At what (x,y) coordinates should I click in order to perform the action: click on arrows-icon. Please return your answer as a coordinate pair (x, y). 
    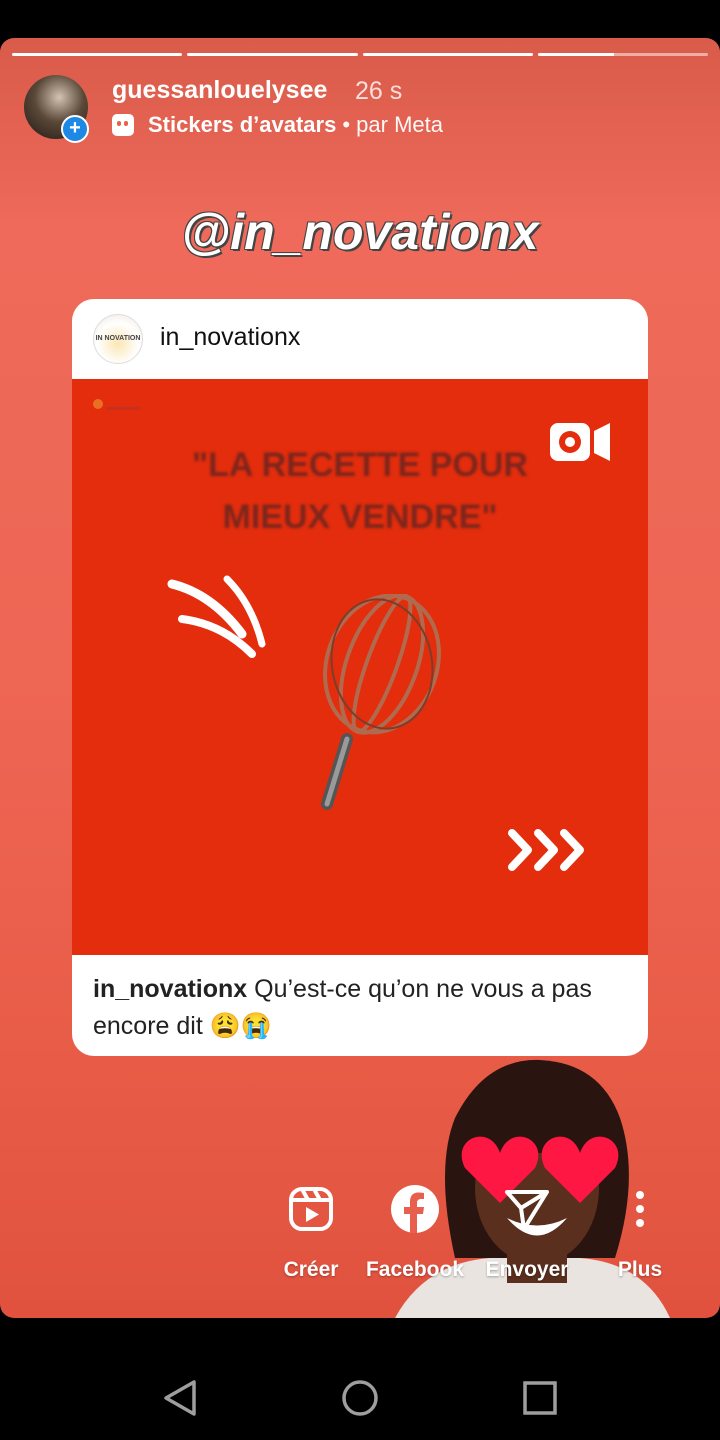
    Looking at the image, I should click on (546, 850).